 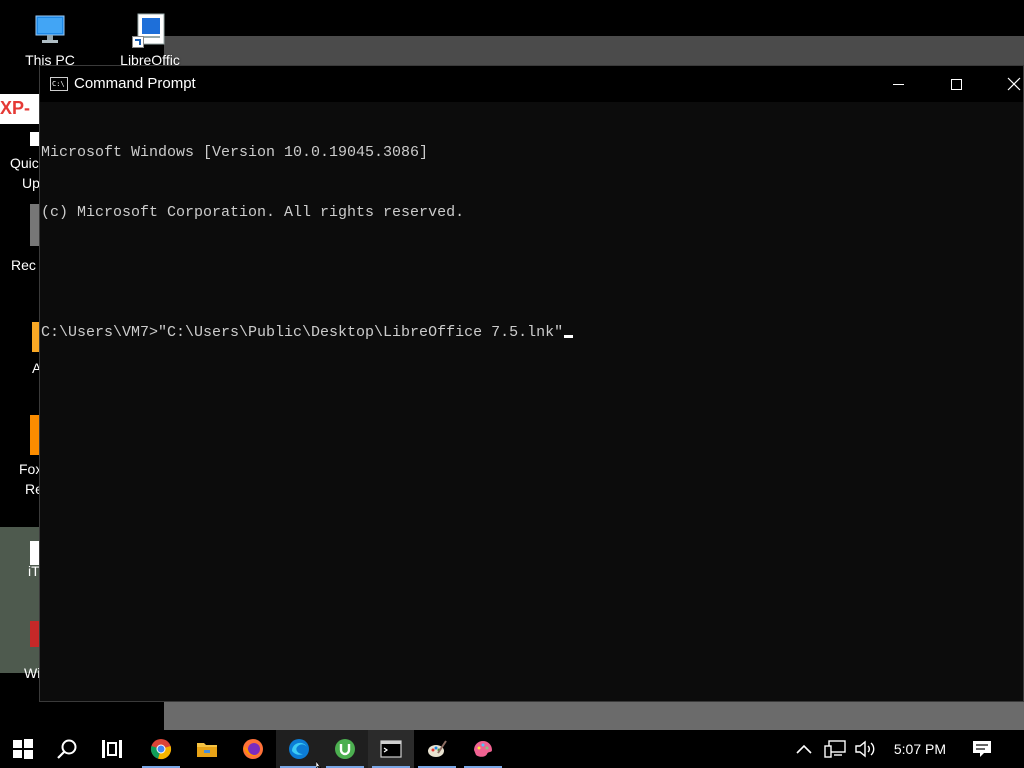 I want to click on close-icon, so click(x=1014, y=84).